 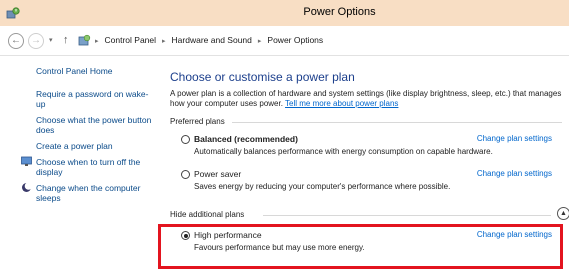 I want to click on breadcrumb-hardware-and-sound: Hardware and Sound, so click(x=212, y=40).